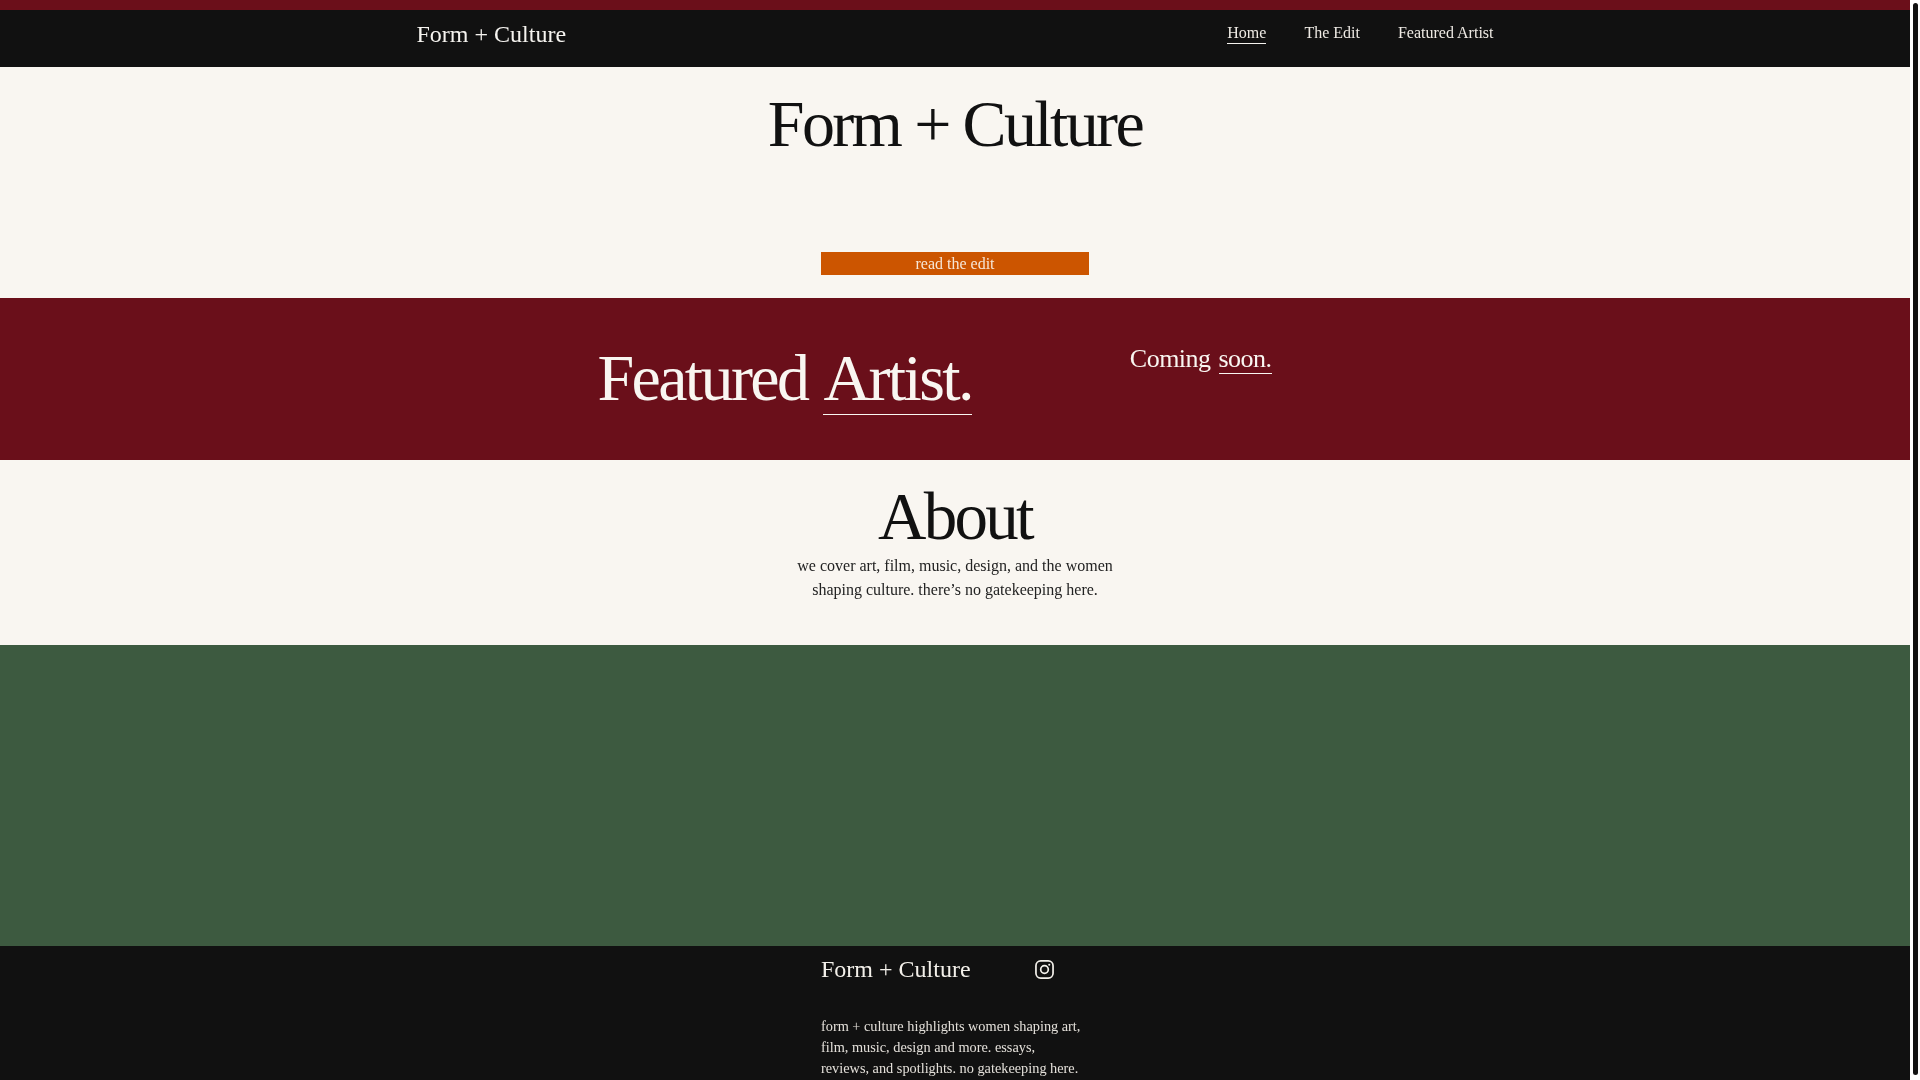  What do you see at coordinates (955, 578) in the screenshot?
I see `about-text: we cover art, film, music, design, and the women shaping culture. there’s no gatekeeping here.` at bounding box center [955, 578].